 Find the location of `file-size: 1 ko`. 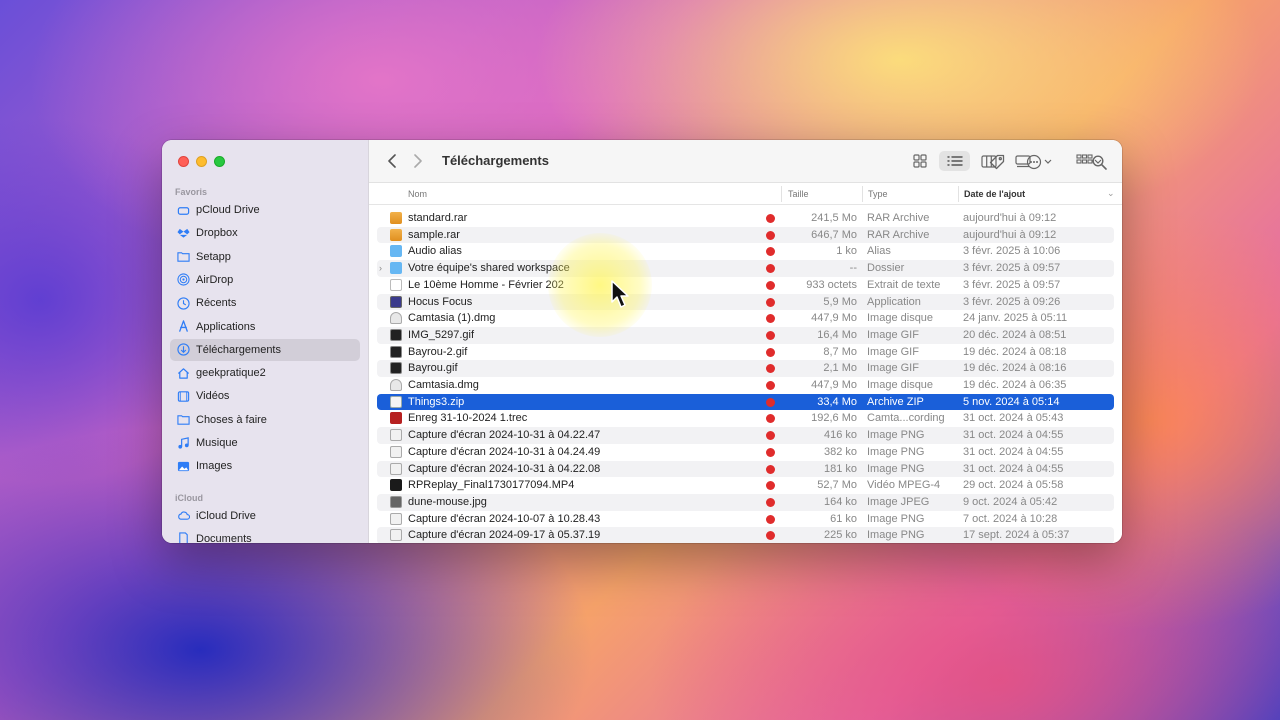

file-size: 1 ko is located at coordinates (846, 251).